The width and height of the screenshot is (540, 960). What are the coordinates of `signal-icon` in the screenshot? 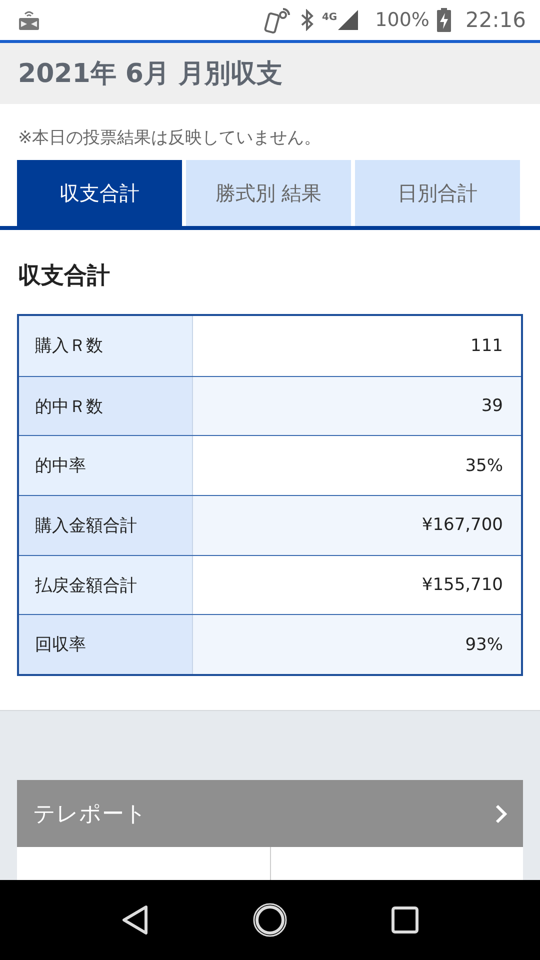 It's located at (348, 20).